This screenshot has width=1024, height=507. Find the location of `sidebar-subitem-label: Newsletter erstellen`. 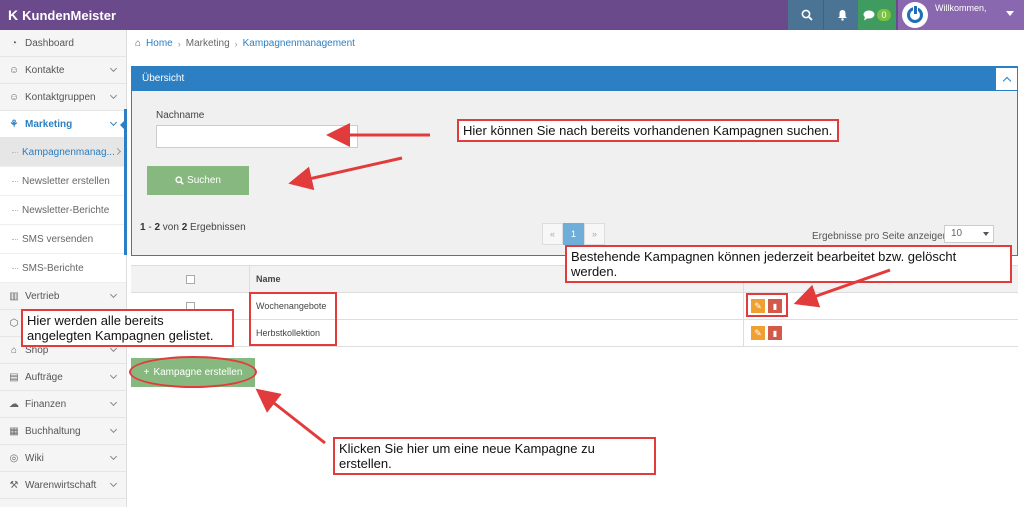

sidebar-subitem-label: Newsletter erstellen is located at coordinates (66, 181).